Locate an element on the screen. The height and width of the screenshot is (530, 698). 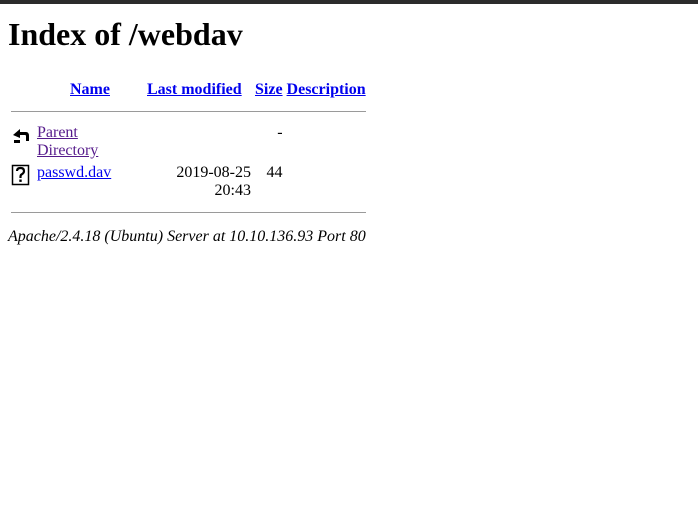
table-row: Parent Directory - is located at coordinates (188, 142).